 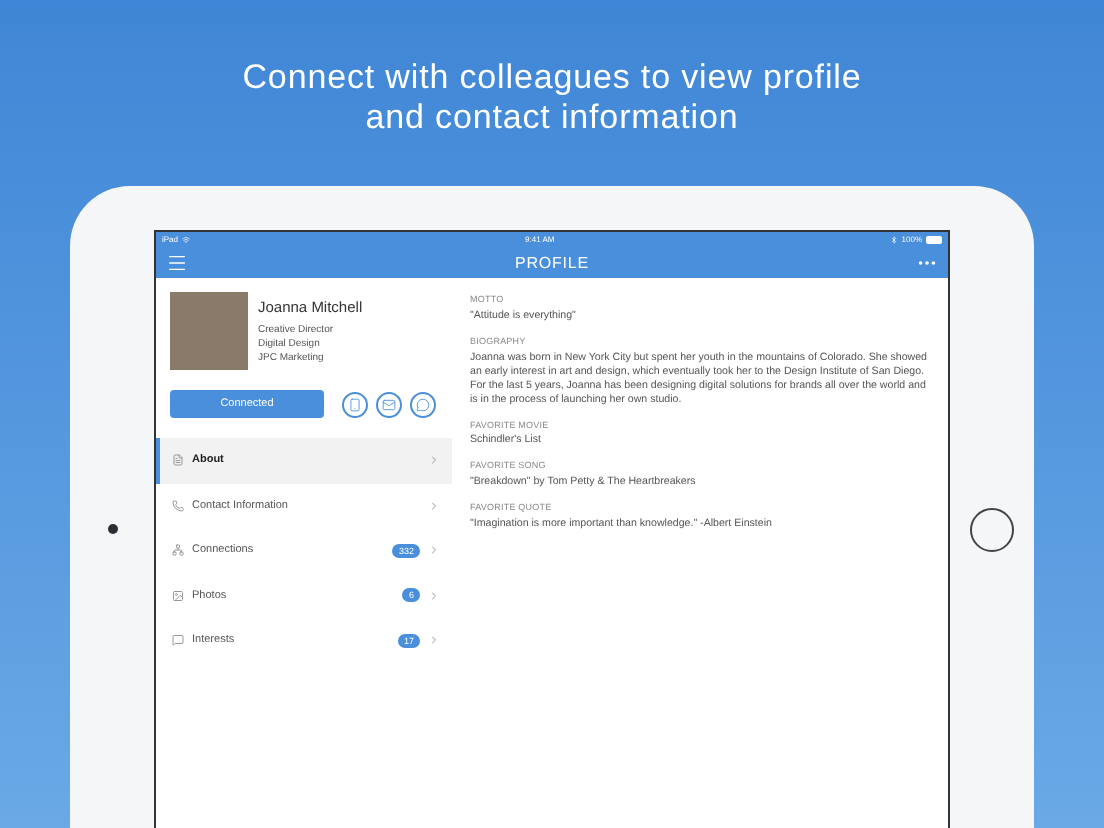 What do you see at coordinates (112, 529) in the screenshot?
I see `camera-icon` at bounding box center [112, 529].